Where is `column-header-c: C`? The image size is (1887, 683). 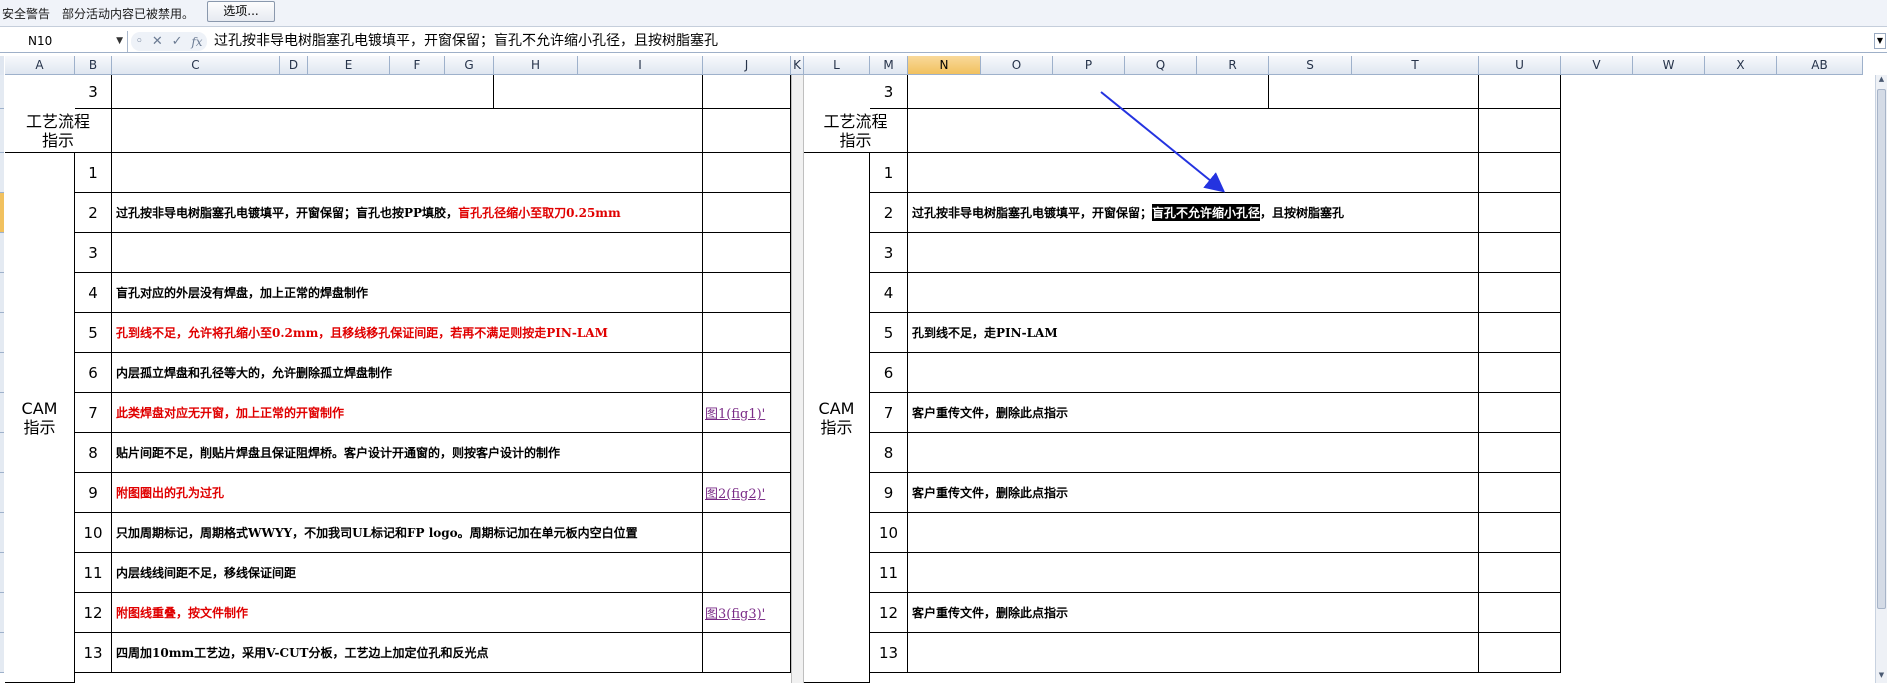
column-header-c: C is located at coordinates (196, 65).